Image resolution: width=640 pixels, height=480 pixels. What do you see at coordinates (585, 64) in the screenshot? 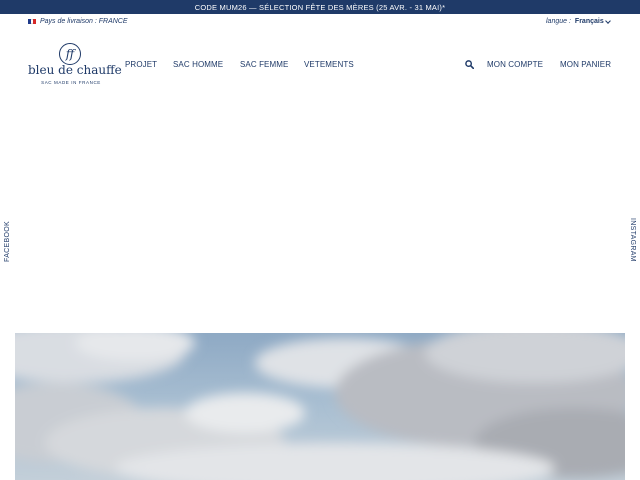
I see `nav-mon-panier: MON PANIER` at bounding box center [585, 64].